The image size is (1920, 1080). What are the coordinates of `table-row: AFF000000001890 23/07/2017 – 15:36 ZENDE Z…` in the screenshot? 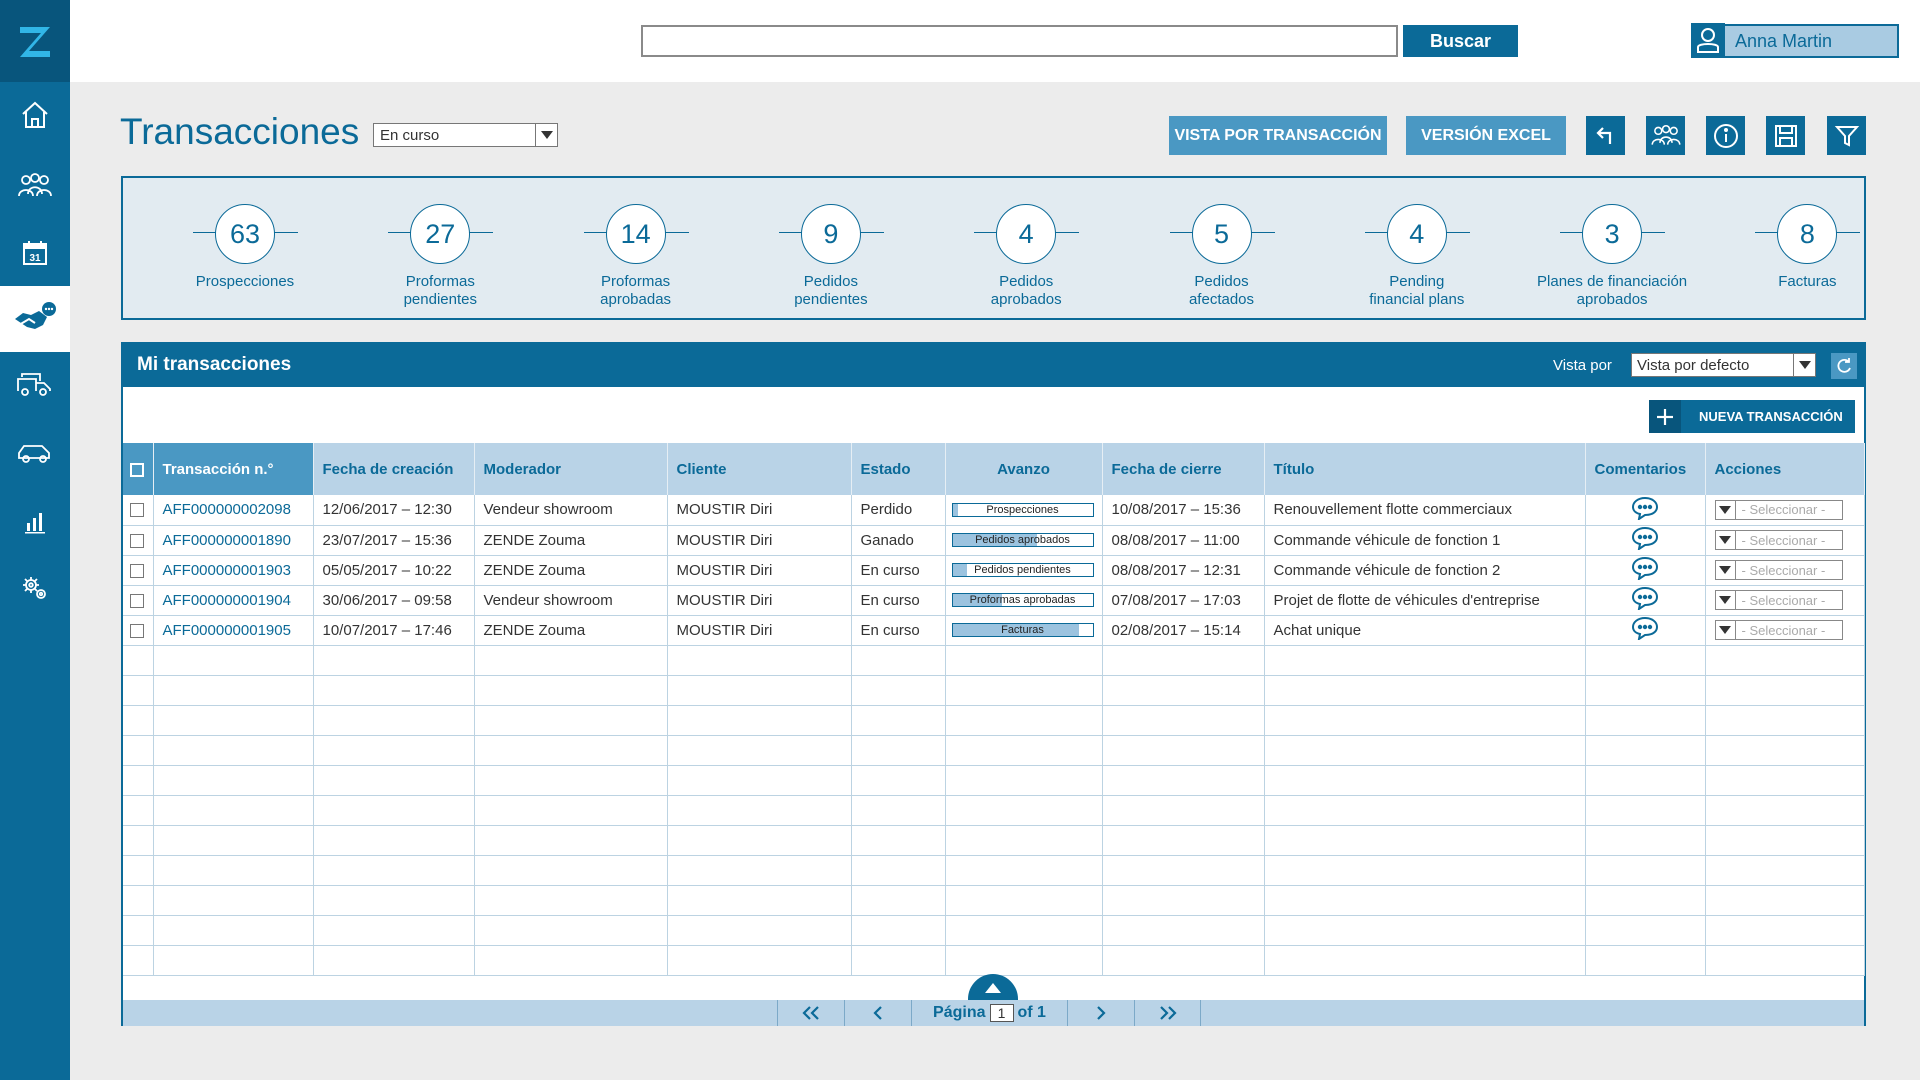 It's located at (994, 540).